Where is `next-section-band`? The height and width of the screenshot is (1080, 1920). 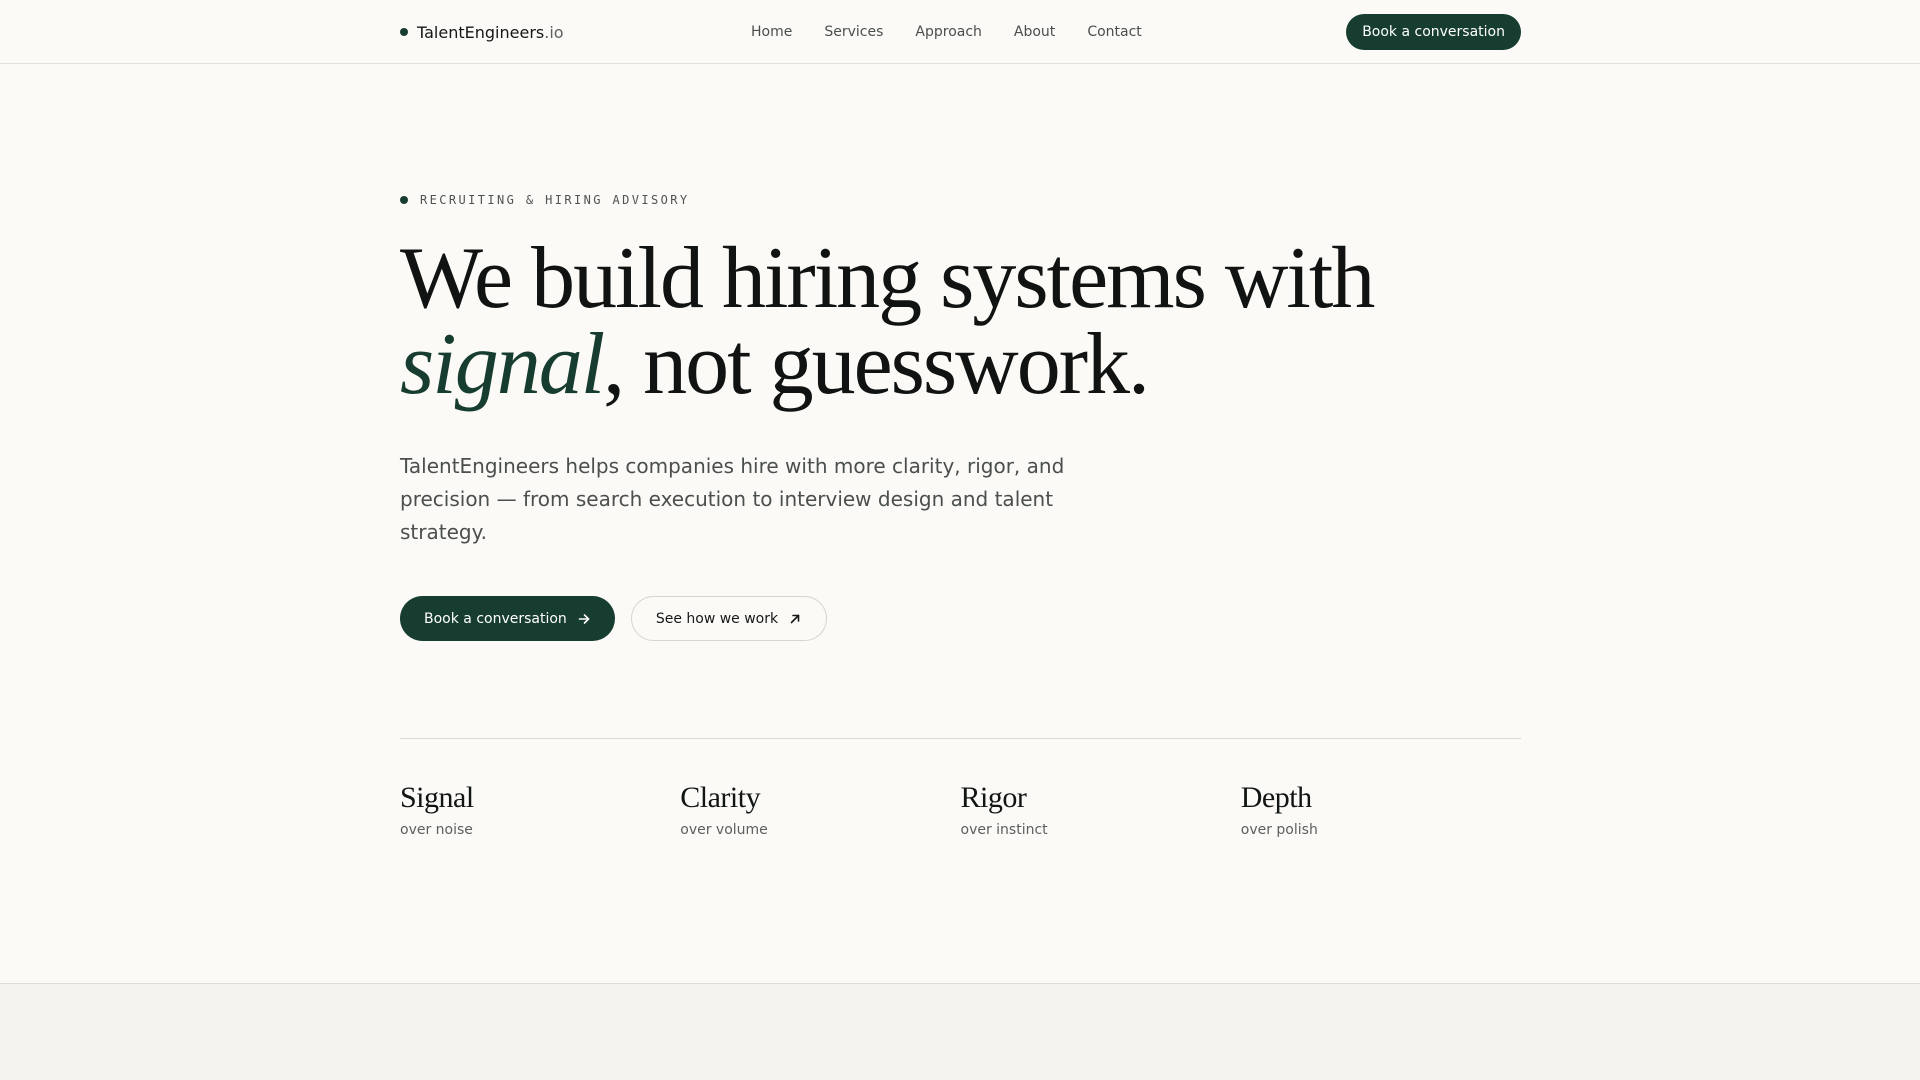
next-section-band is located at coordinates (960, 1031).